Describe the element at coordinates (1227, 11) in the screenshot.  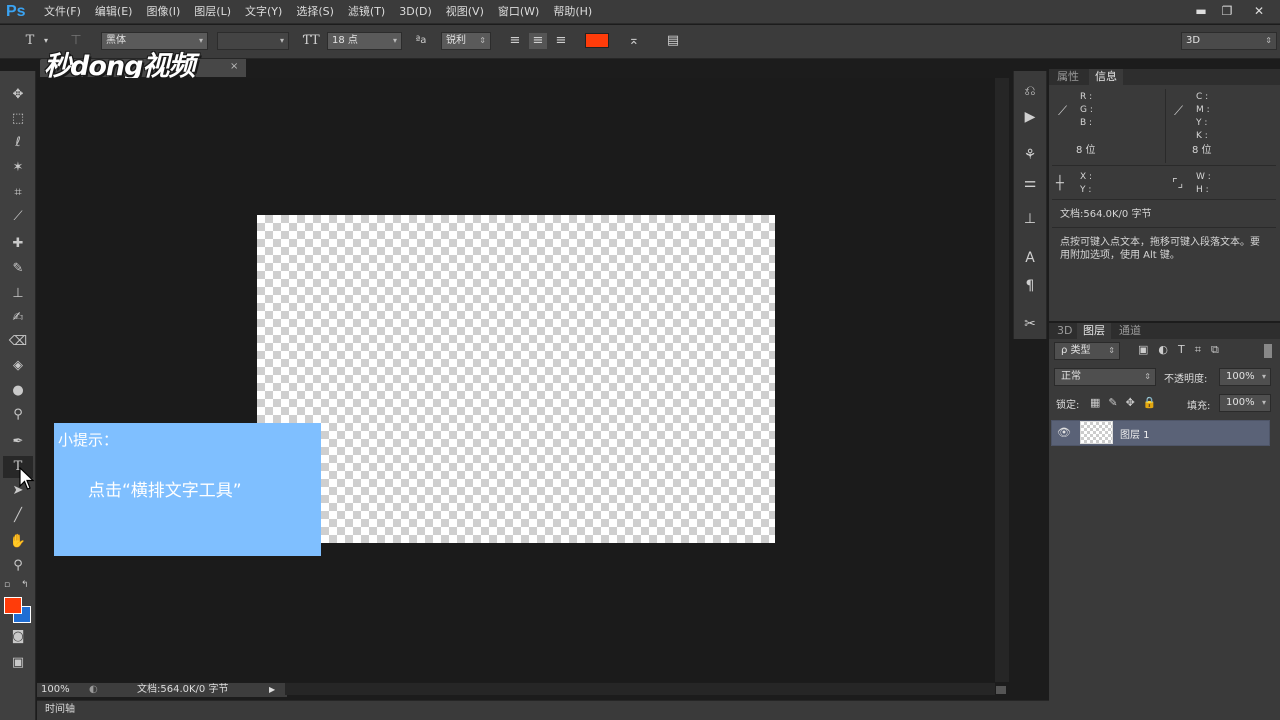
I see `restore-button: ❐` at that location.